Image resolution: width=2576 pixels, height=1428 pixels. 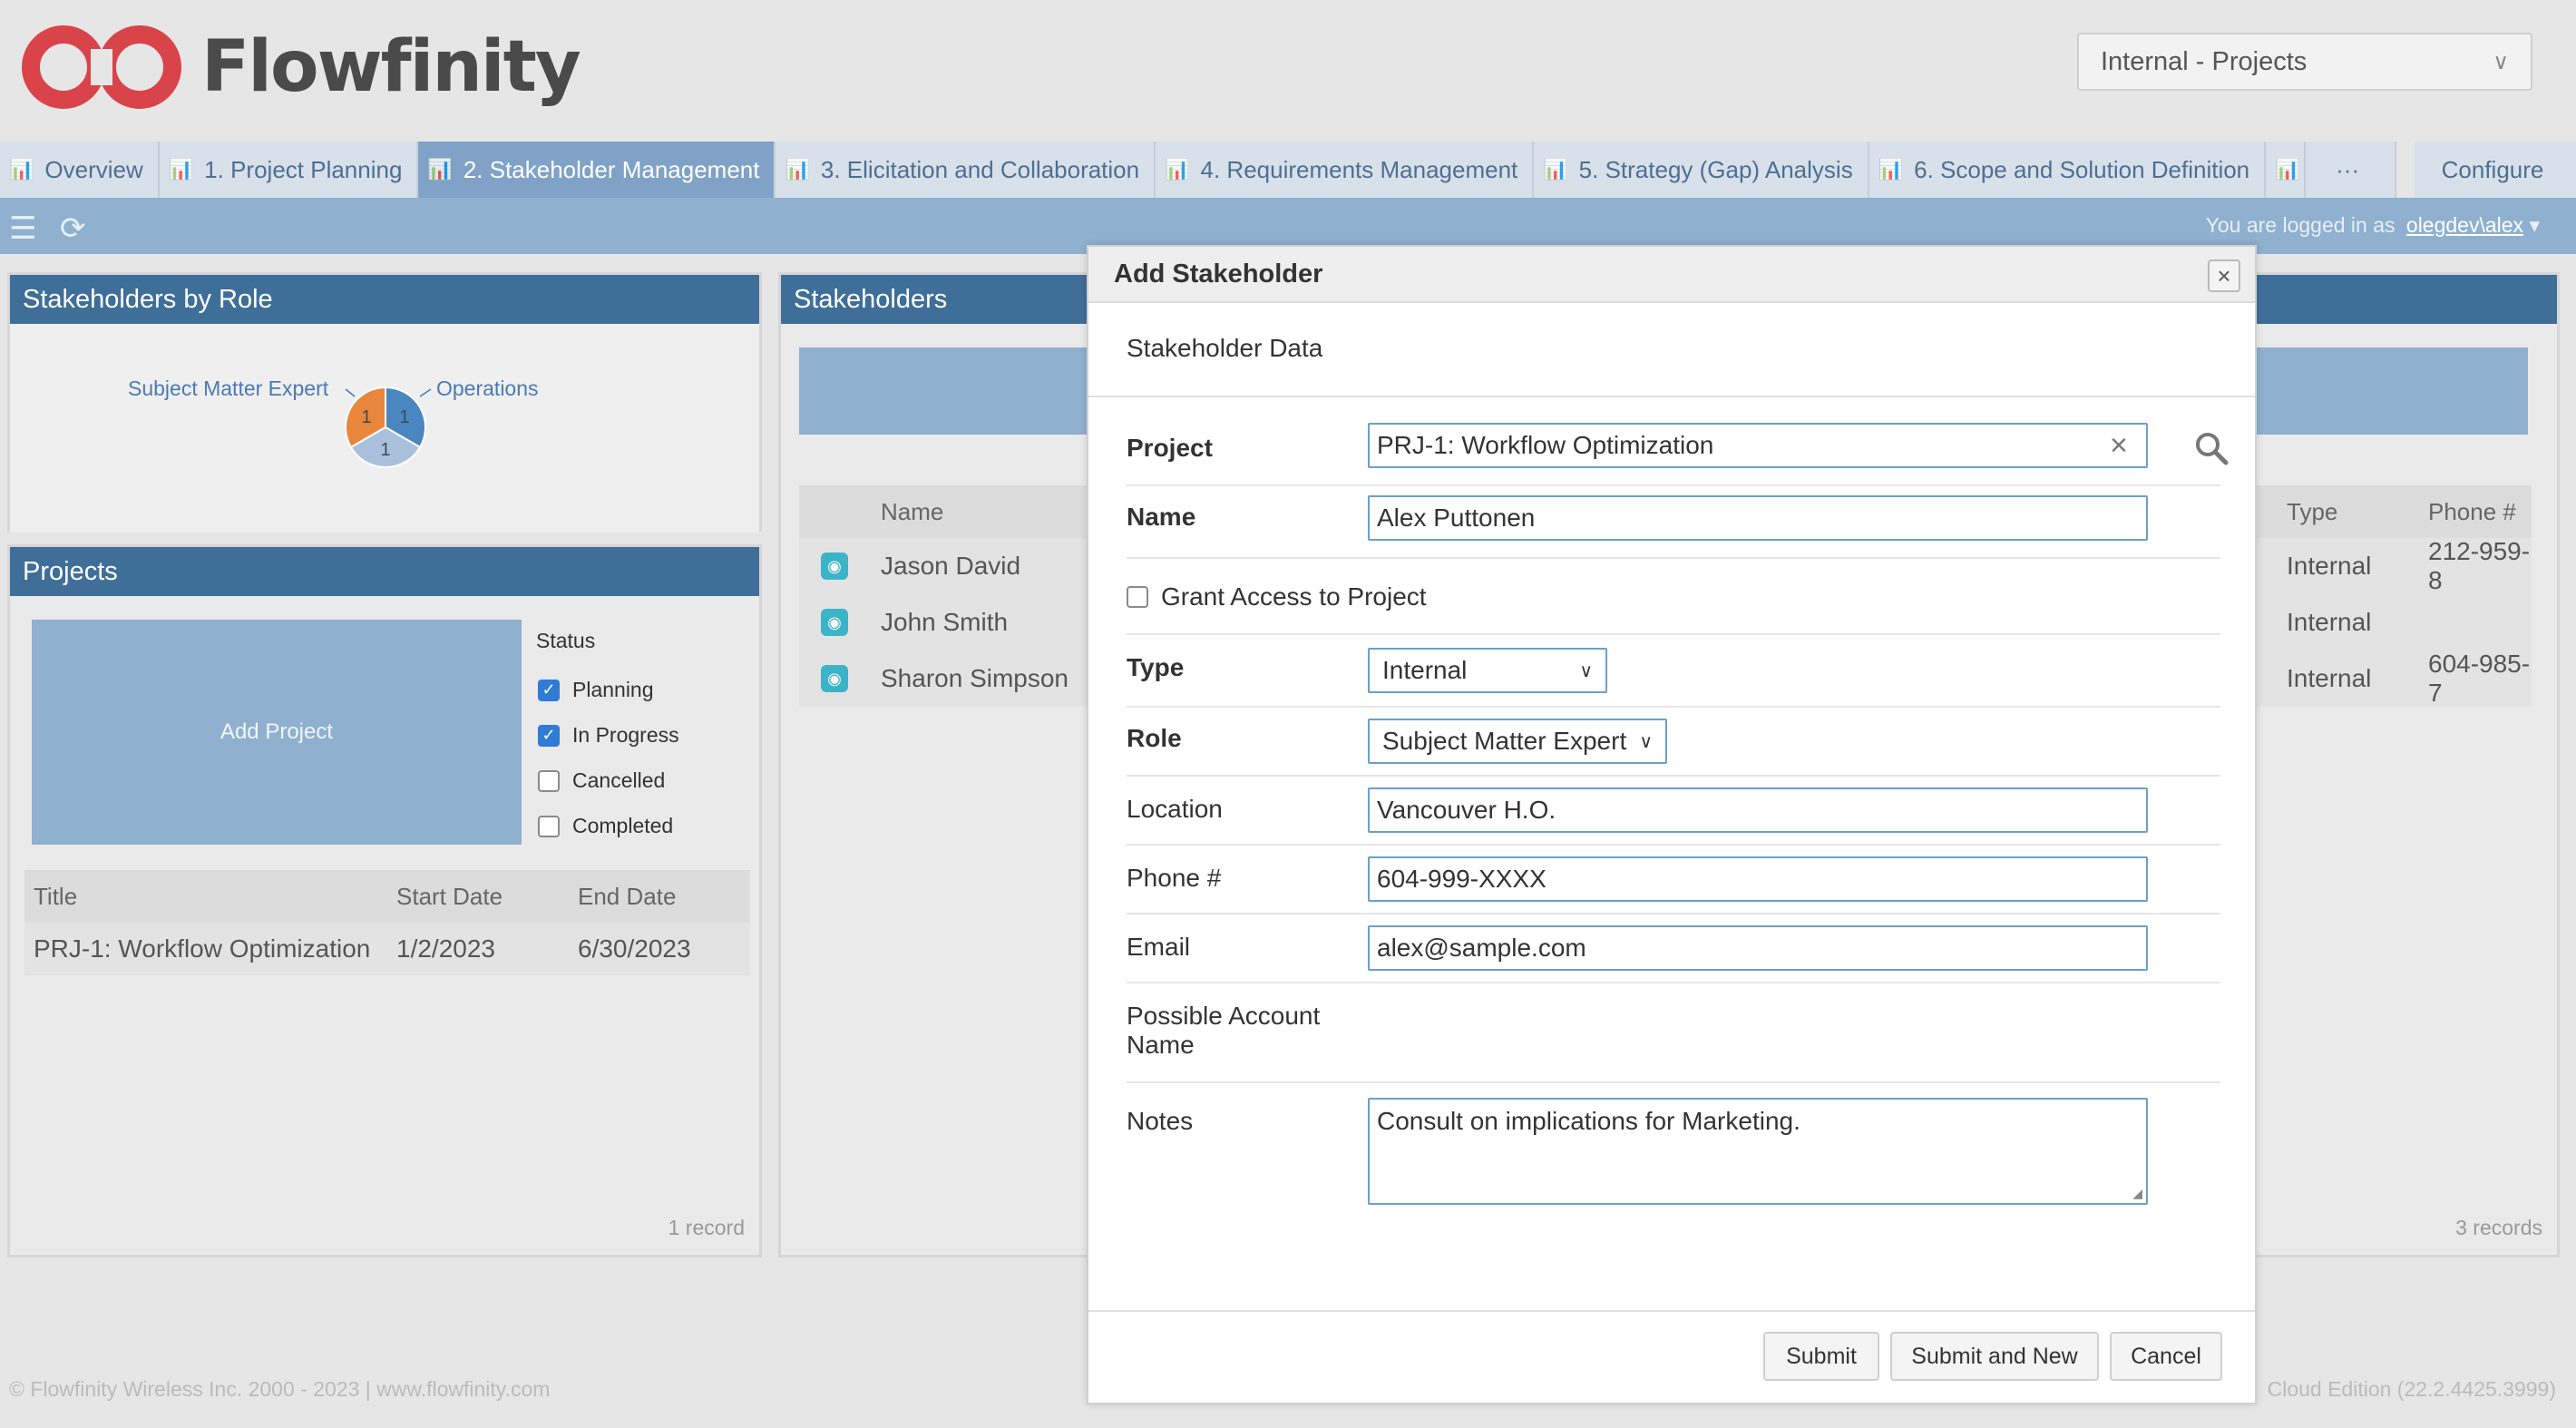 What do you see at coordinates (1758, 810) in the screenshot?
I see `location-field: Vancouver H.O.` at bounding box center [1758, 810].